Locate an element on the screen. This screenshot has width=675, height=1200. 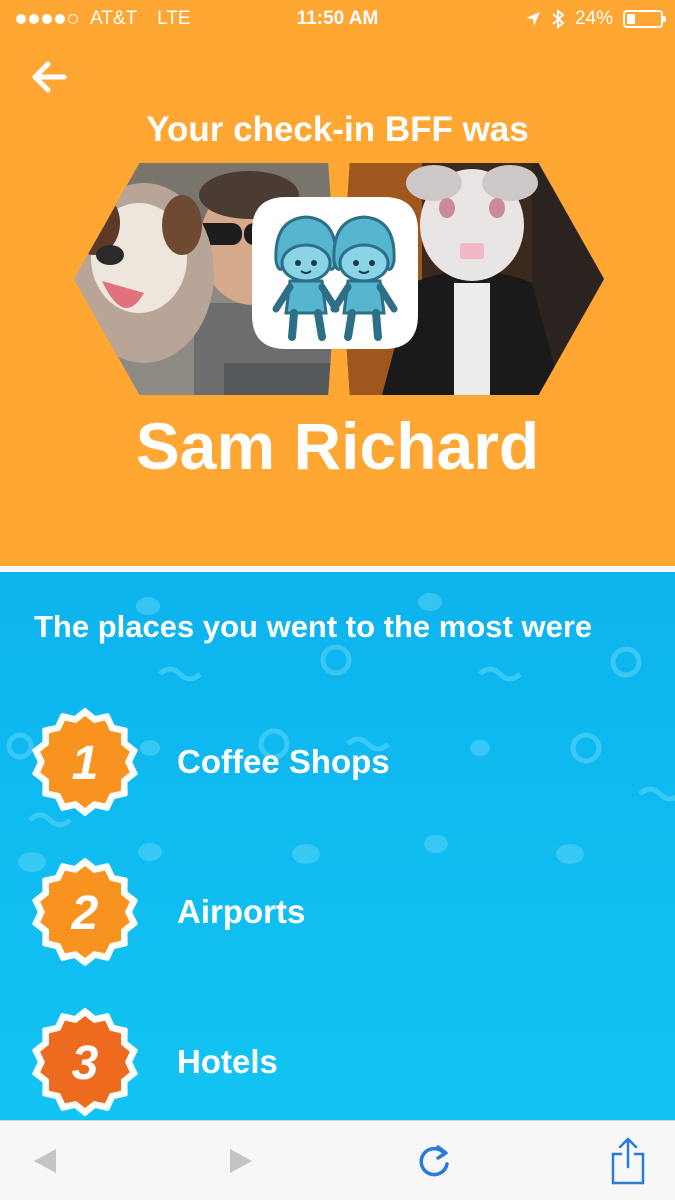
back-arrow-icon is located at coordinates (49, 77).